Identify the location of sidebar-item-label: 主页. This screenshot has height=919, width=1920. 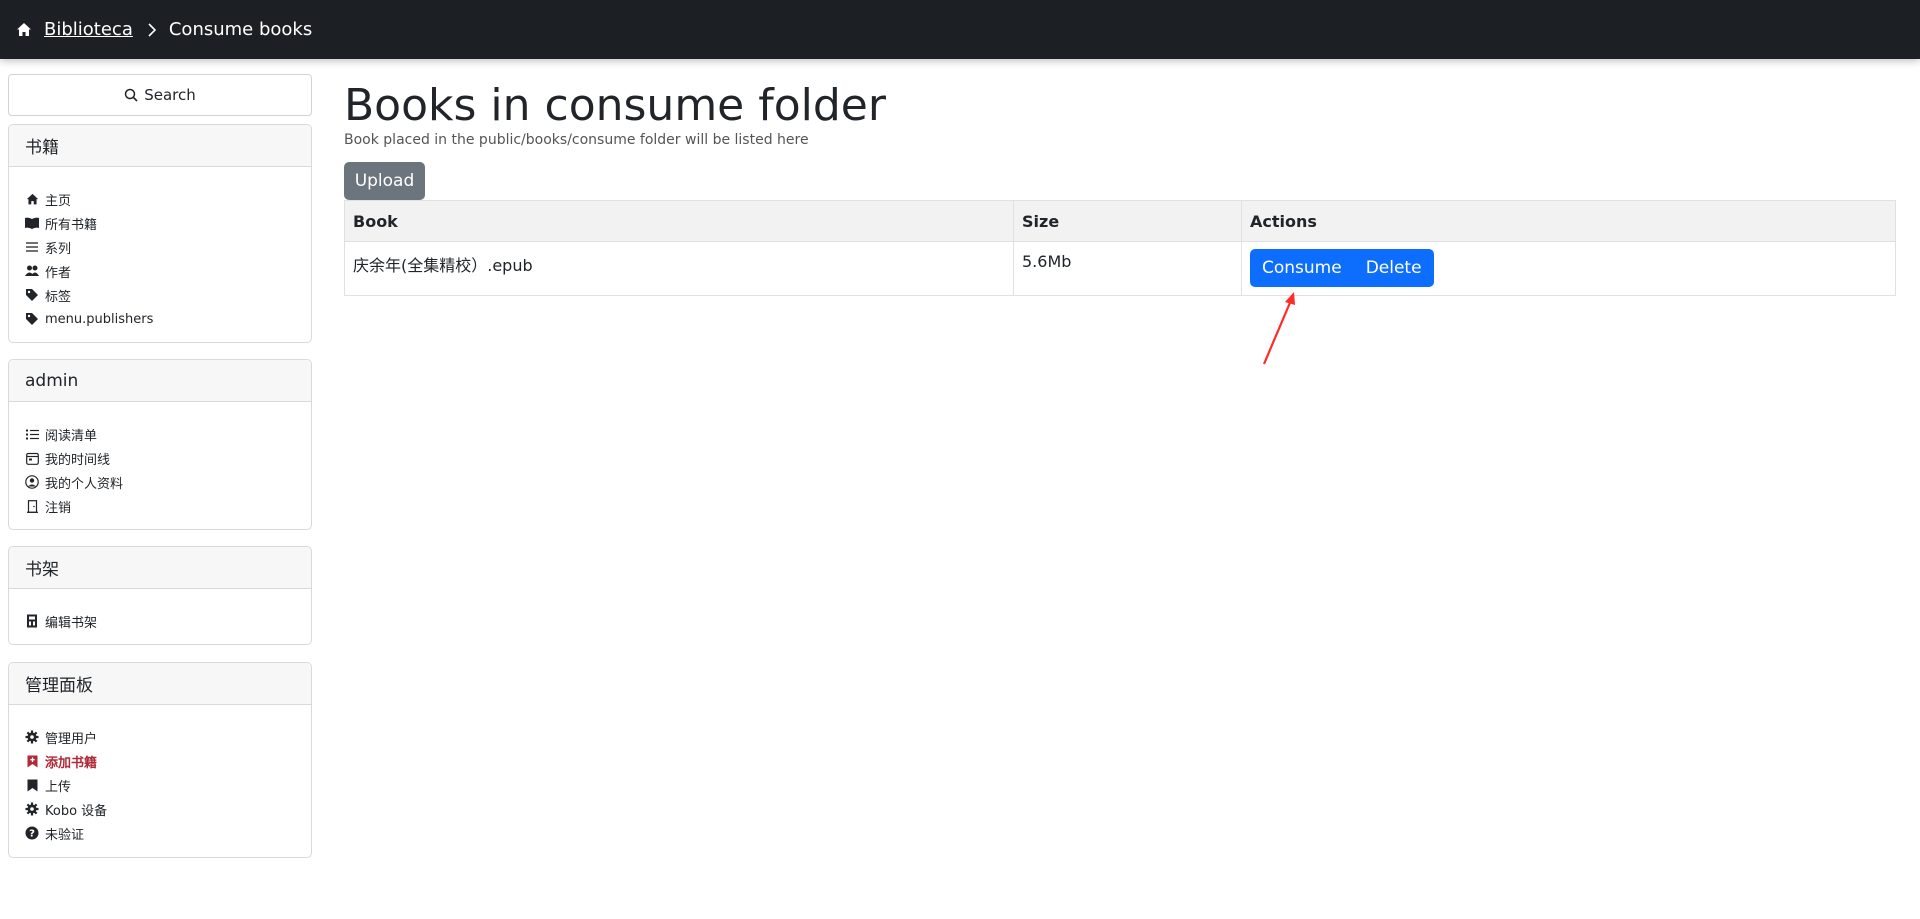
(58, 201).